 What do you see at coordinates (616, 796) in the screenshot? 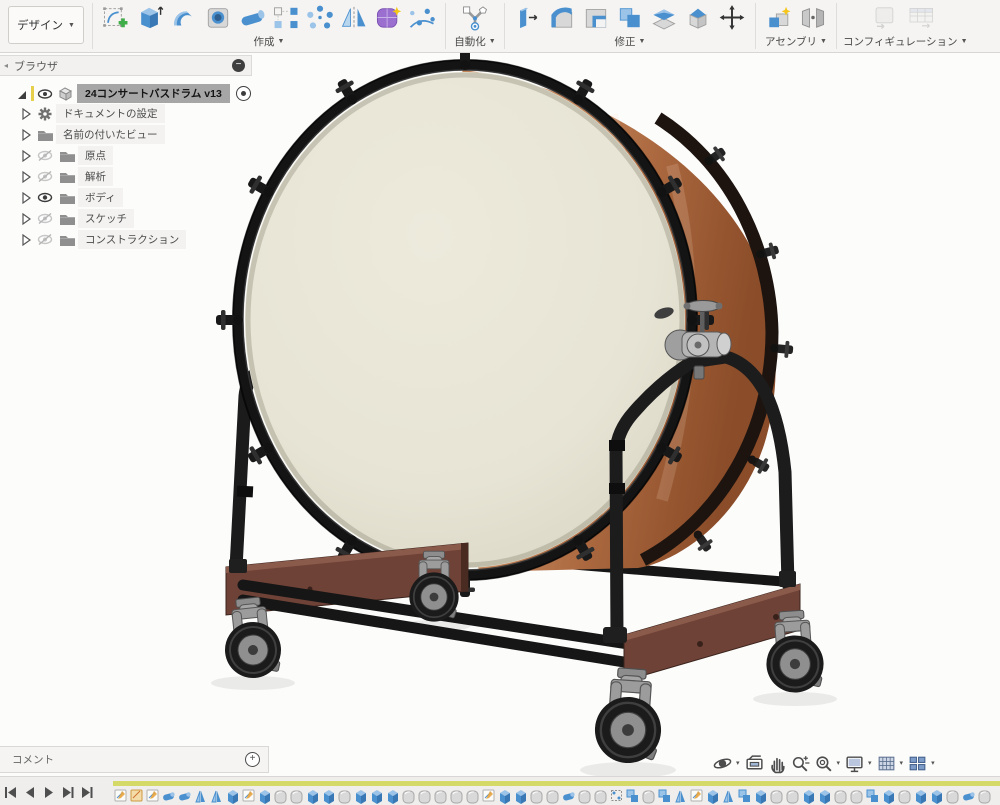
I see `timeline-feature-pattern` at bounding box center [616, 796].